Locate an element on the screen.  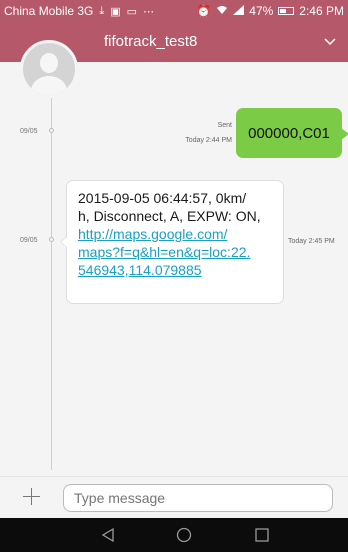
message-text-line: 2015-09-05 06:44:57, 0km/ is located at coordinates (162, 198).